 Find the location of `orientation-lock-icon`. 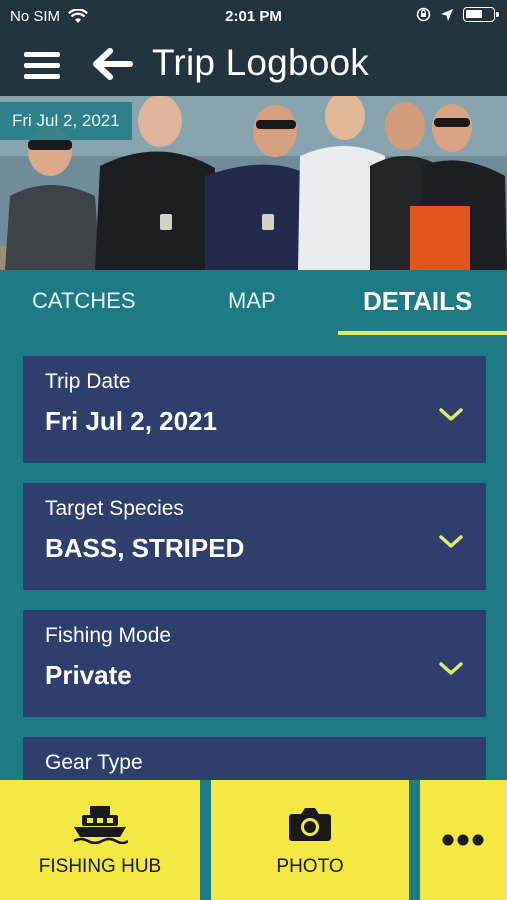

orientation-lock-icon is located at coordinates (423, 14).